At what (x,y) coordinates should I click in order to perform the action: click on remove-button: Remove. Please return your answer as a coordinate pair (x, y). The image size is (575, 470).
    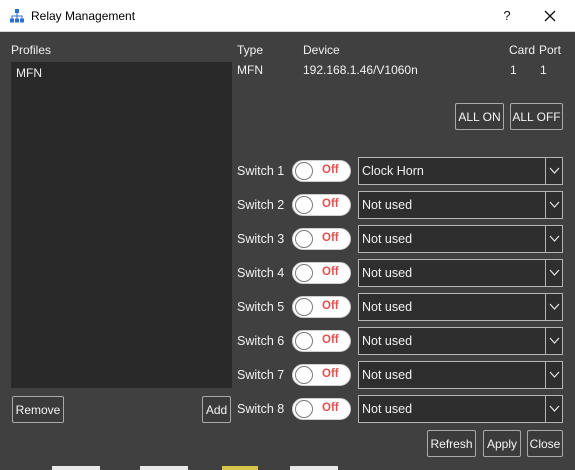
    Looking at the image, I should click on (38, 409).